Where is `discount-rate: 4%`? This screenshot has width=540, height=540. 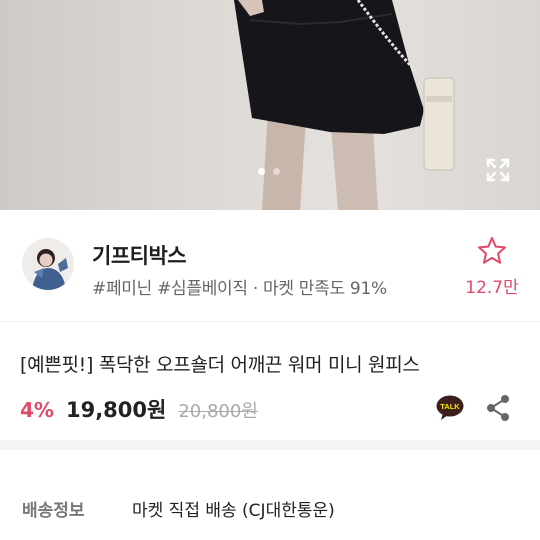
discount-rate: 4% is located at coordinates (37, 410).